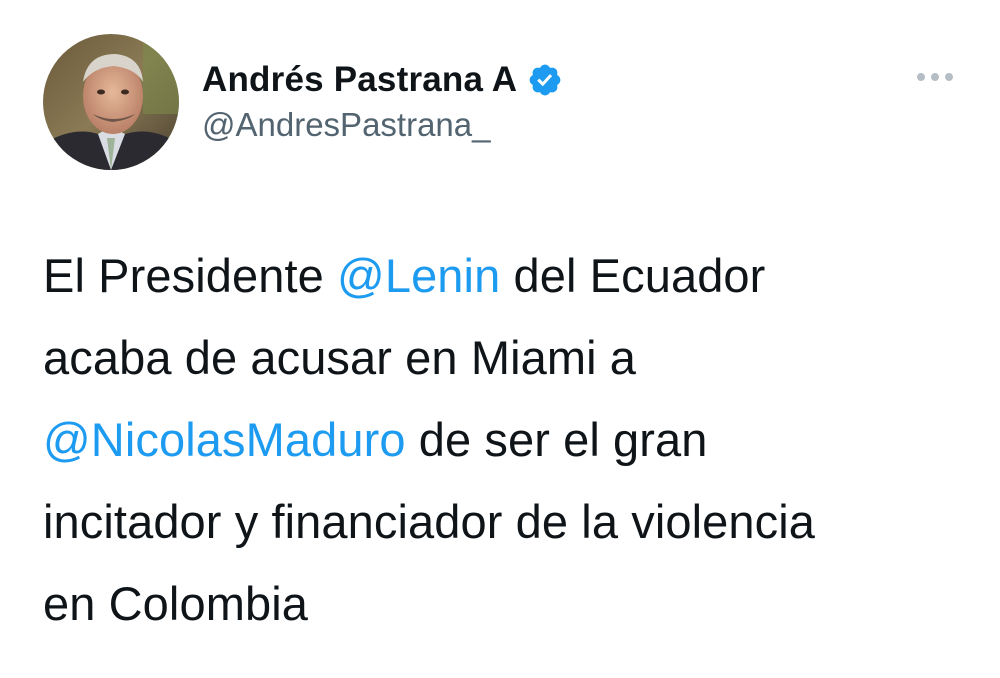 The width and height of the screenshot is (1000, 678). What do you see at coordinates (340, 357) in the screenshot?
I see `tweet-text-line-2: acaba de acusar en Miami a` at bounding box center [340, 357].